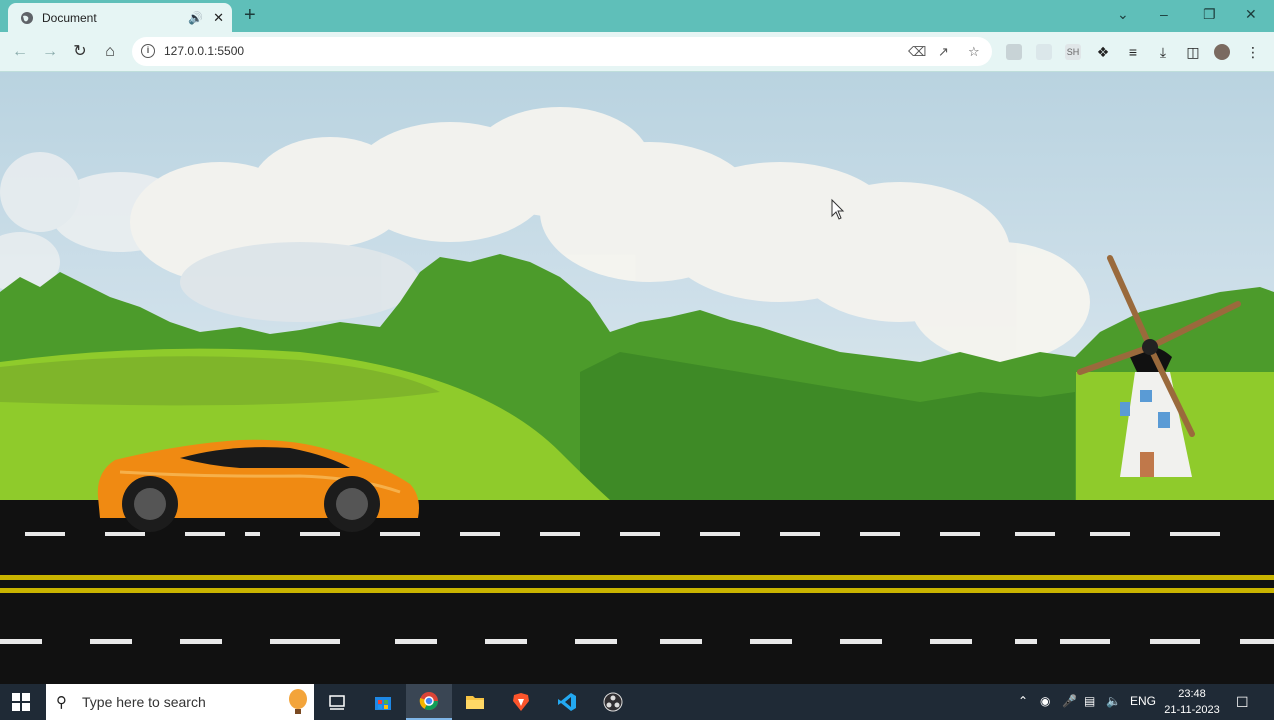 This screenshot has height=720, width=1274. I want to click on plus-icon: +, so click(250, 15).